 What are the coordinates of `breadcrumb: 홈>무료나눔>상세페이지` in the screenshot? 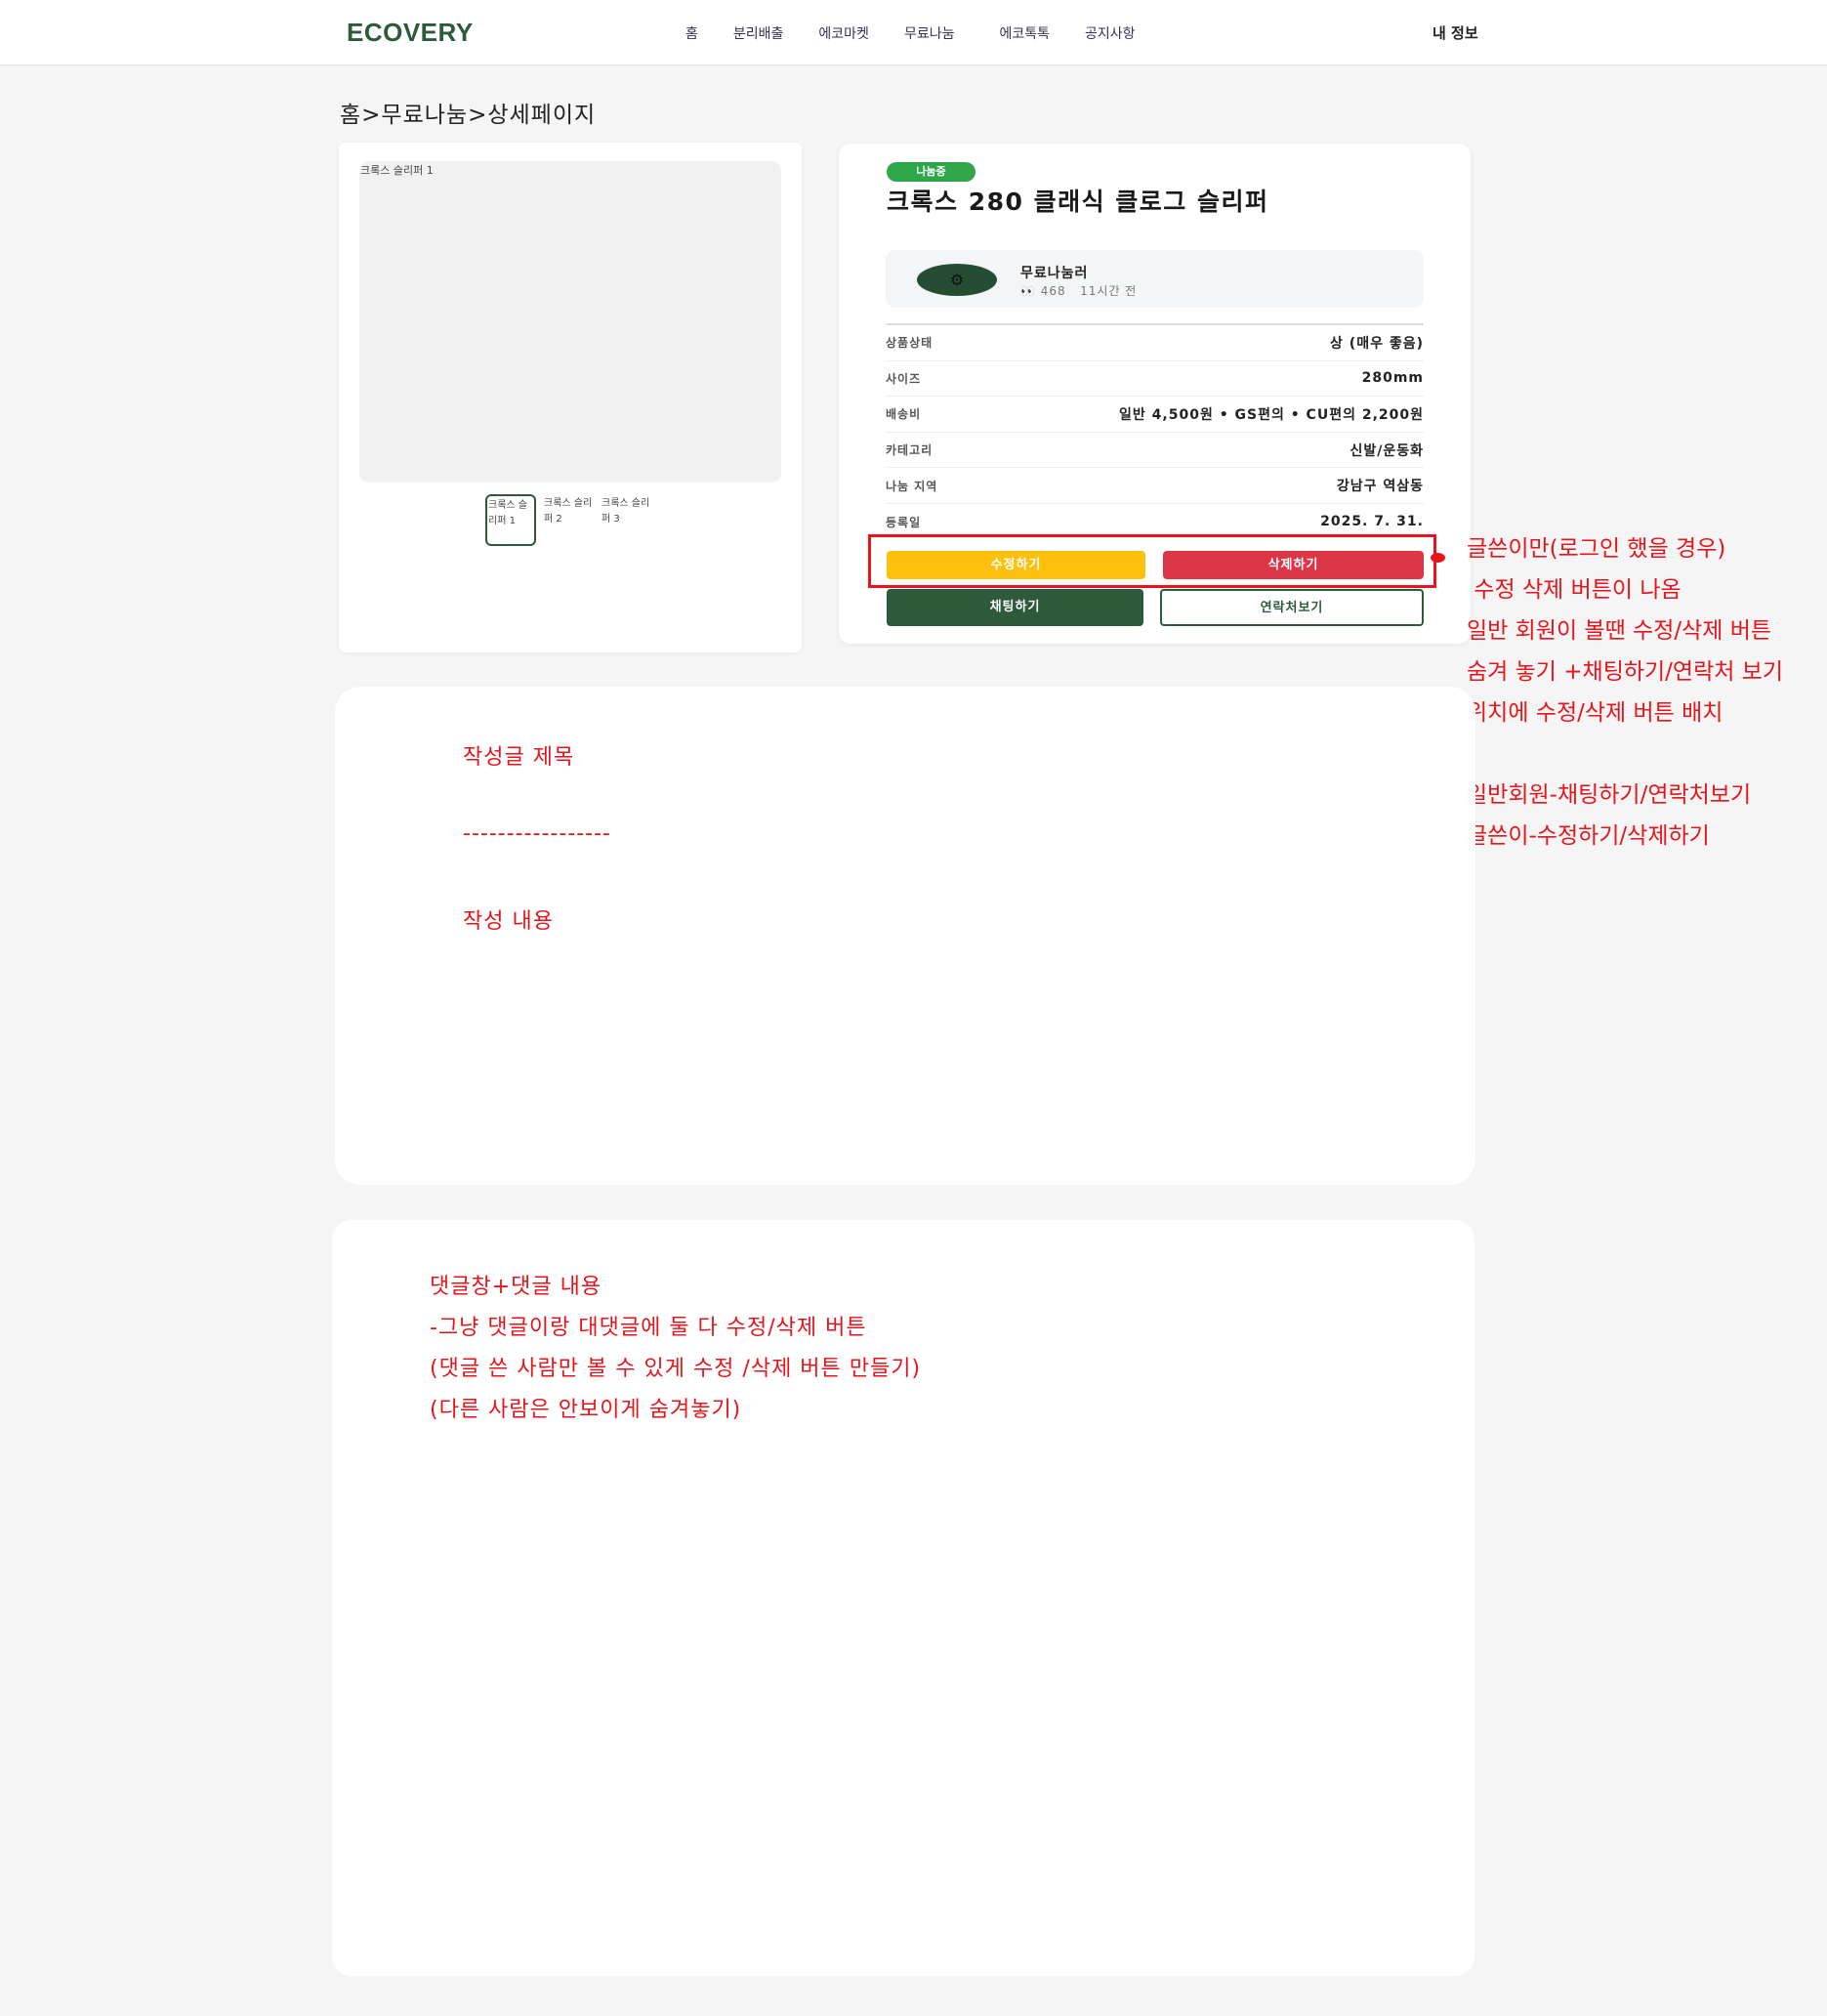 It's located at (469, 115).